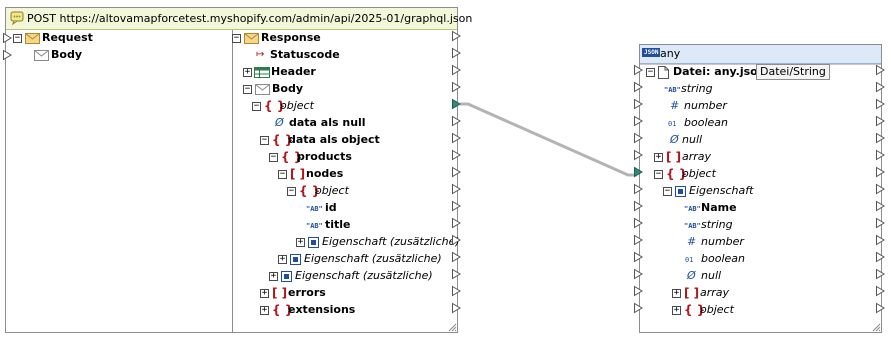 The height and width of the screenshot is (342, 891). I want to click on extensions-label: extensions, so click(322, 309).